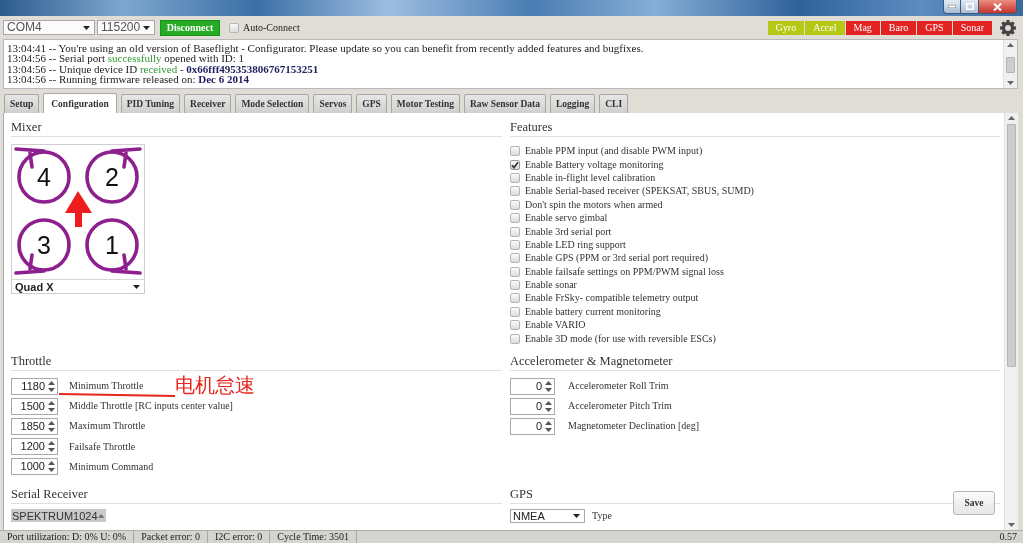 The image size is (1023, 543). What do you see at coordinates (22, 103) in the screenshot?
I see `tab: Setup` at bounding box center [22, 103].